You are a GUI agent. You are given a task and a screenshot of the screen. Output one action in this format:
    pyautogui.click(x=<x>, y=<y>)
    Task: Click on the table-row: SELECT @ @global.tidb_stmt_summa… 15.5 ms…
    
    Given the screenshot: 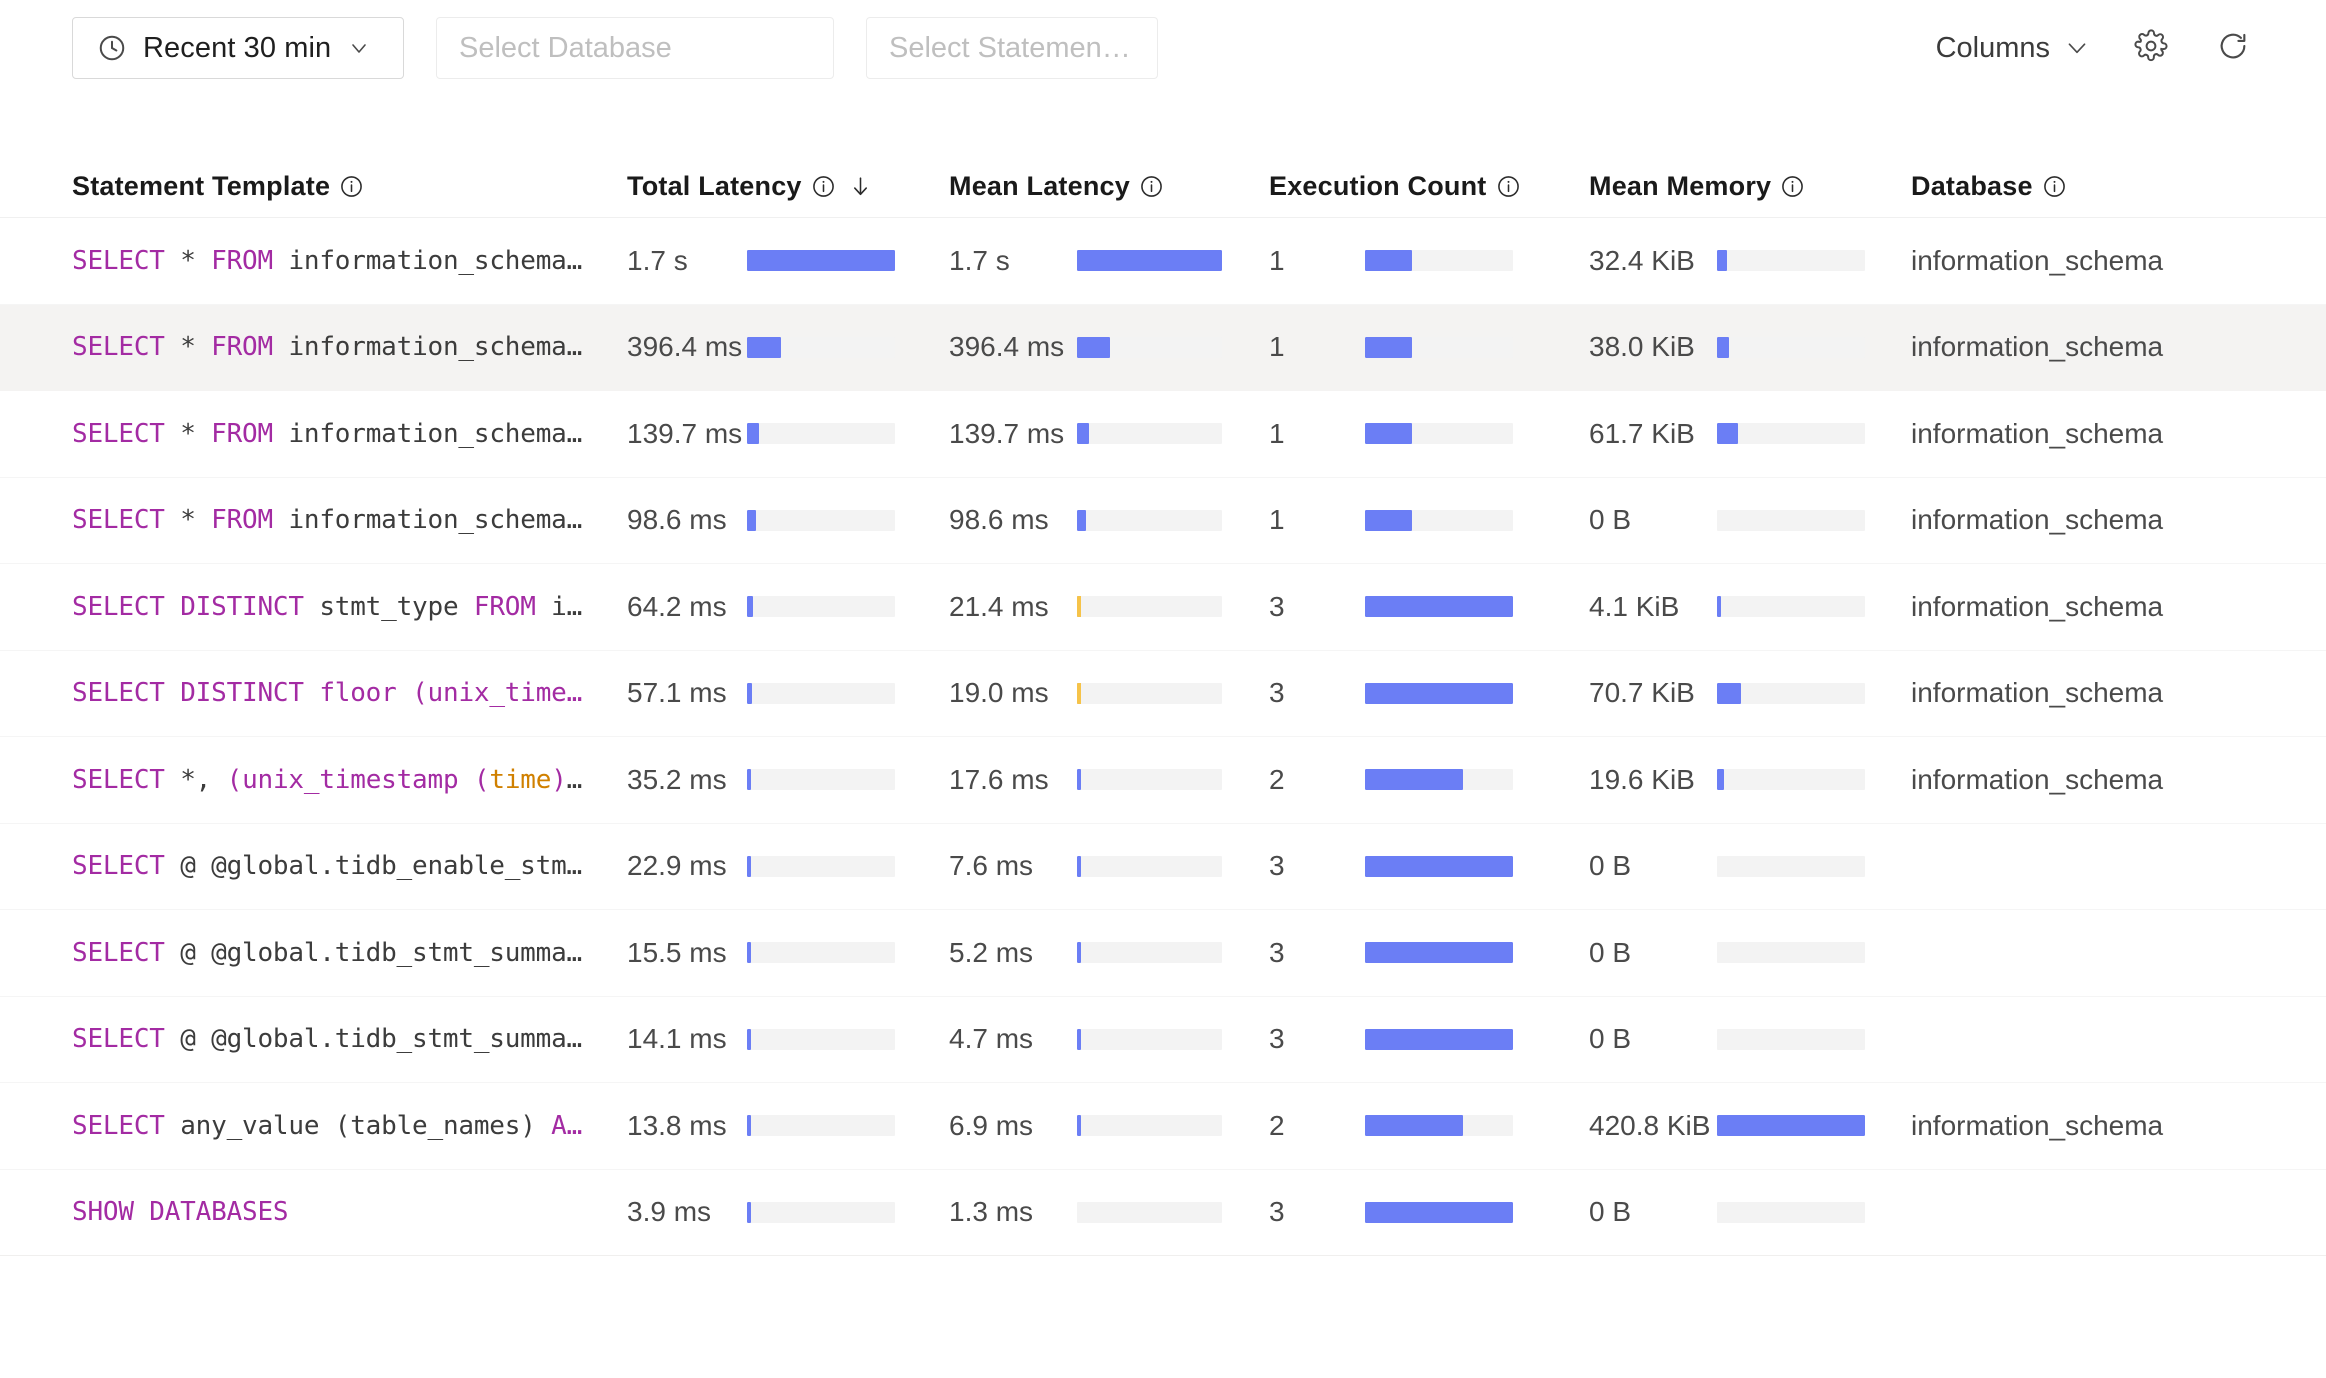 What is the action you would take?
    pyautogui.click(x=1163, y=953)
    